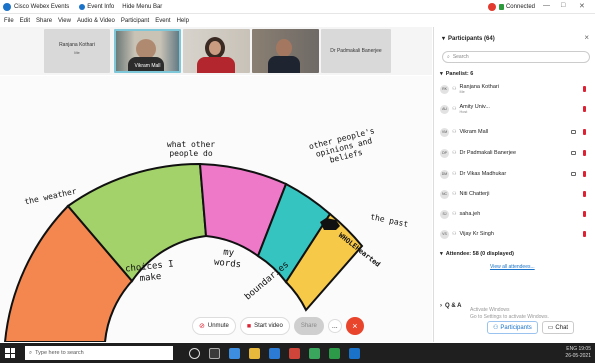  Describe the element at coordinates (44, 21) in the screenshot. I see `menu-share: Share` at that location.